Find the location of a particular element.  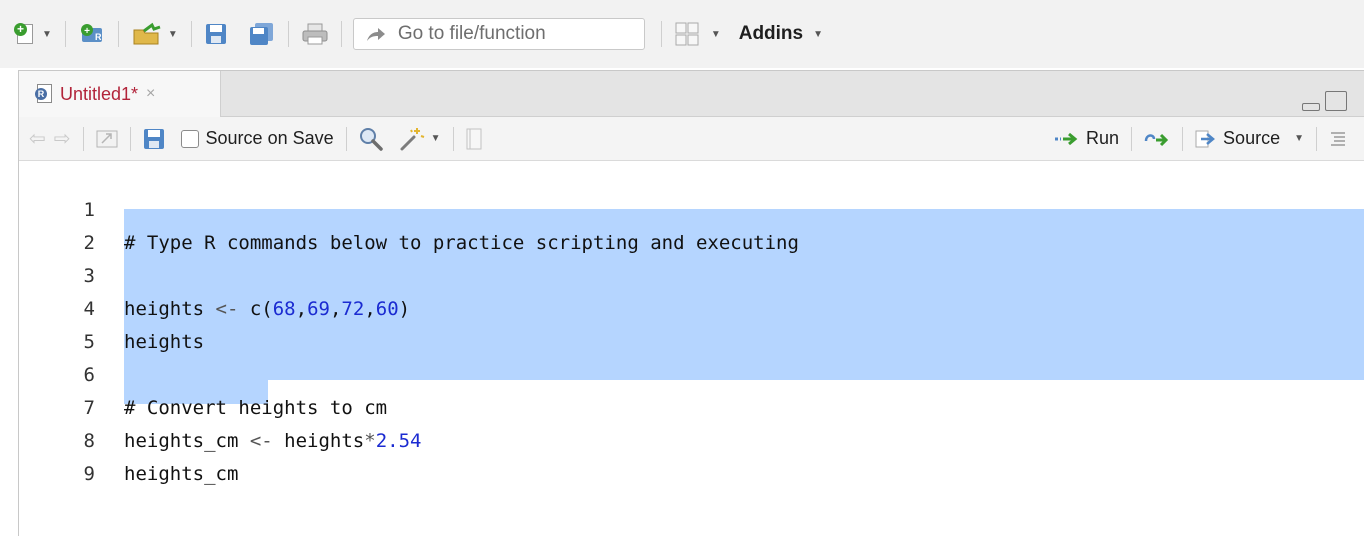

minimize-pane-button is located at coordinates (1311, 107).